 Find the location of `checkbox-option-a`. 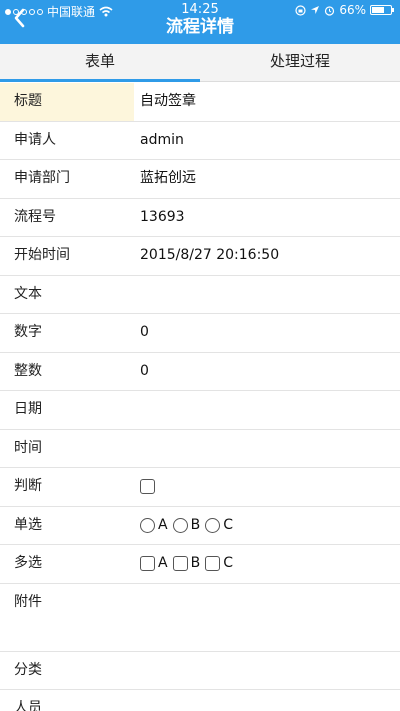

checkbox-option-a is located at coordinates (147, 564).